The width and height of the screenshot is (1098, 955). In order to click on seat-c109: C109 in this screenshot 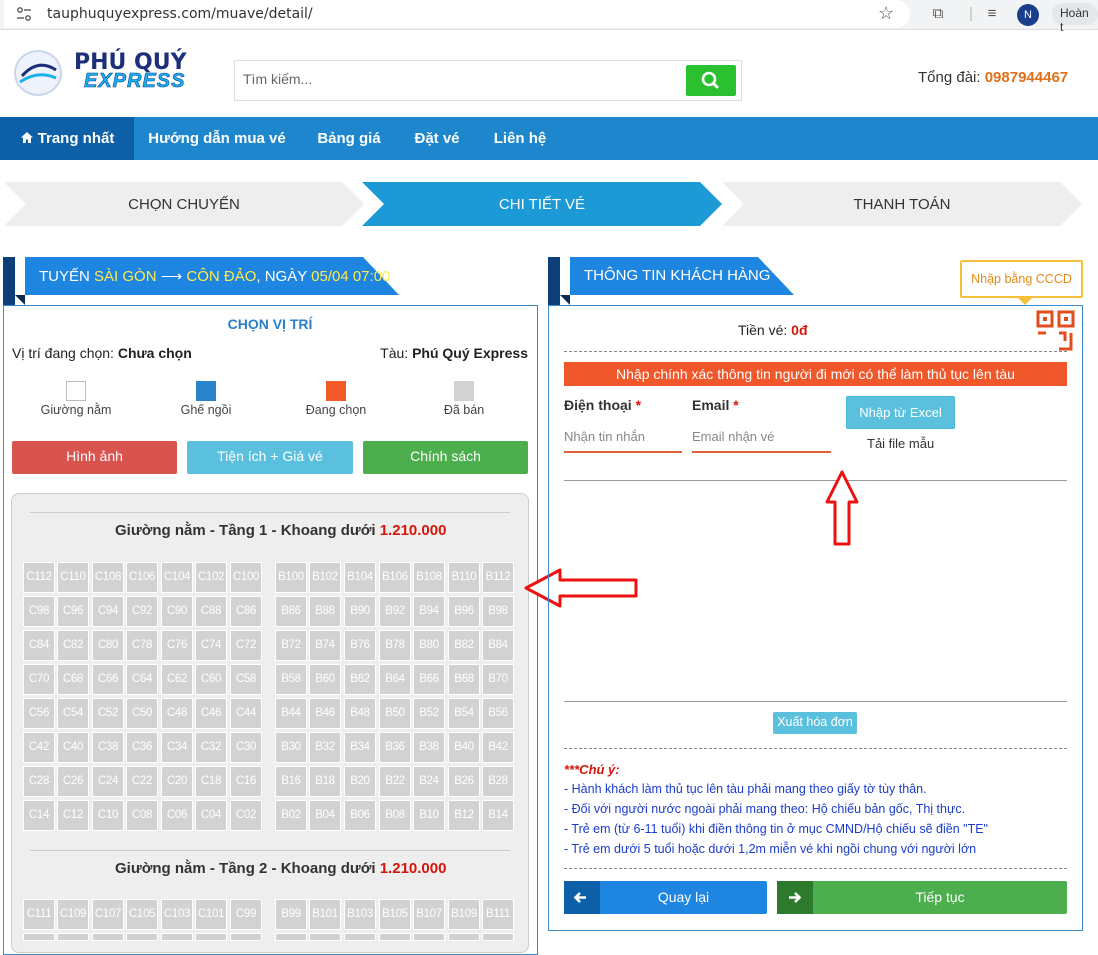, I will do `click(73, 914)`.